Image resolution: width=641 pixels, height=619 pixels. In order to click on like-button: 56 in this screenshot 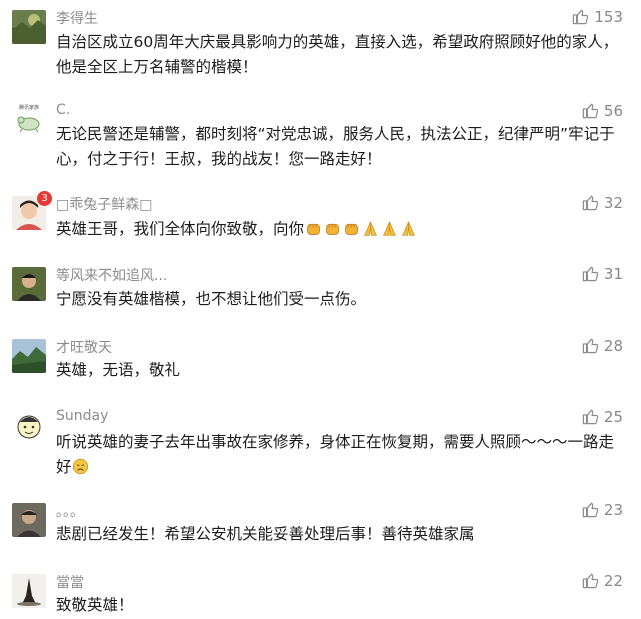, I will do `click(602, 110)`.